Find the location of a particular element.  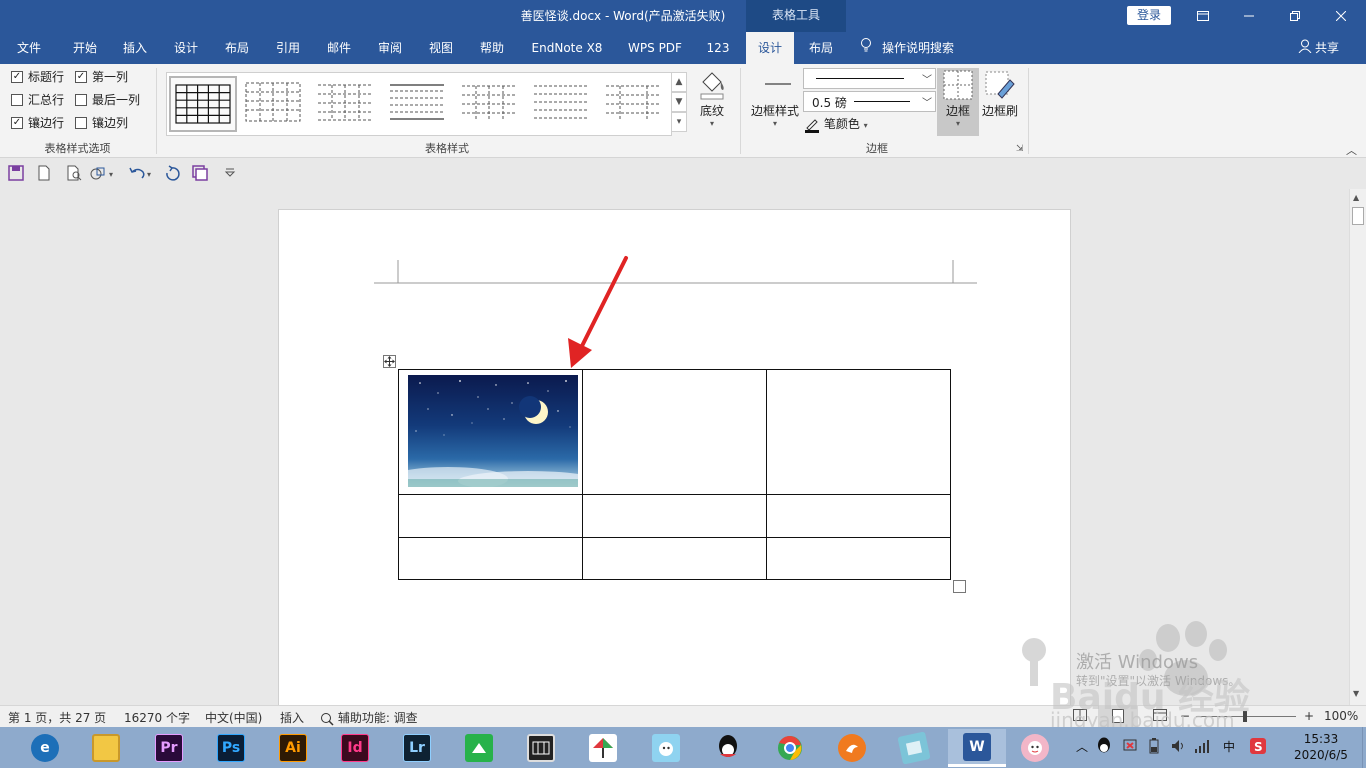

accessibility-checker: 辅助功能: 调查 is located at coordinates (369, 717).